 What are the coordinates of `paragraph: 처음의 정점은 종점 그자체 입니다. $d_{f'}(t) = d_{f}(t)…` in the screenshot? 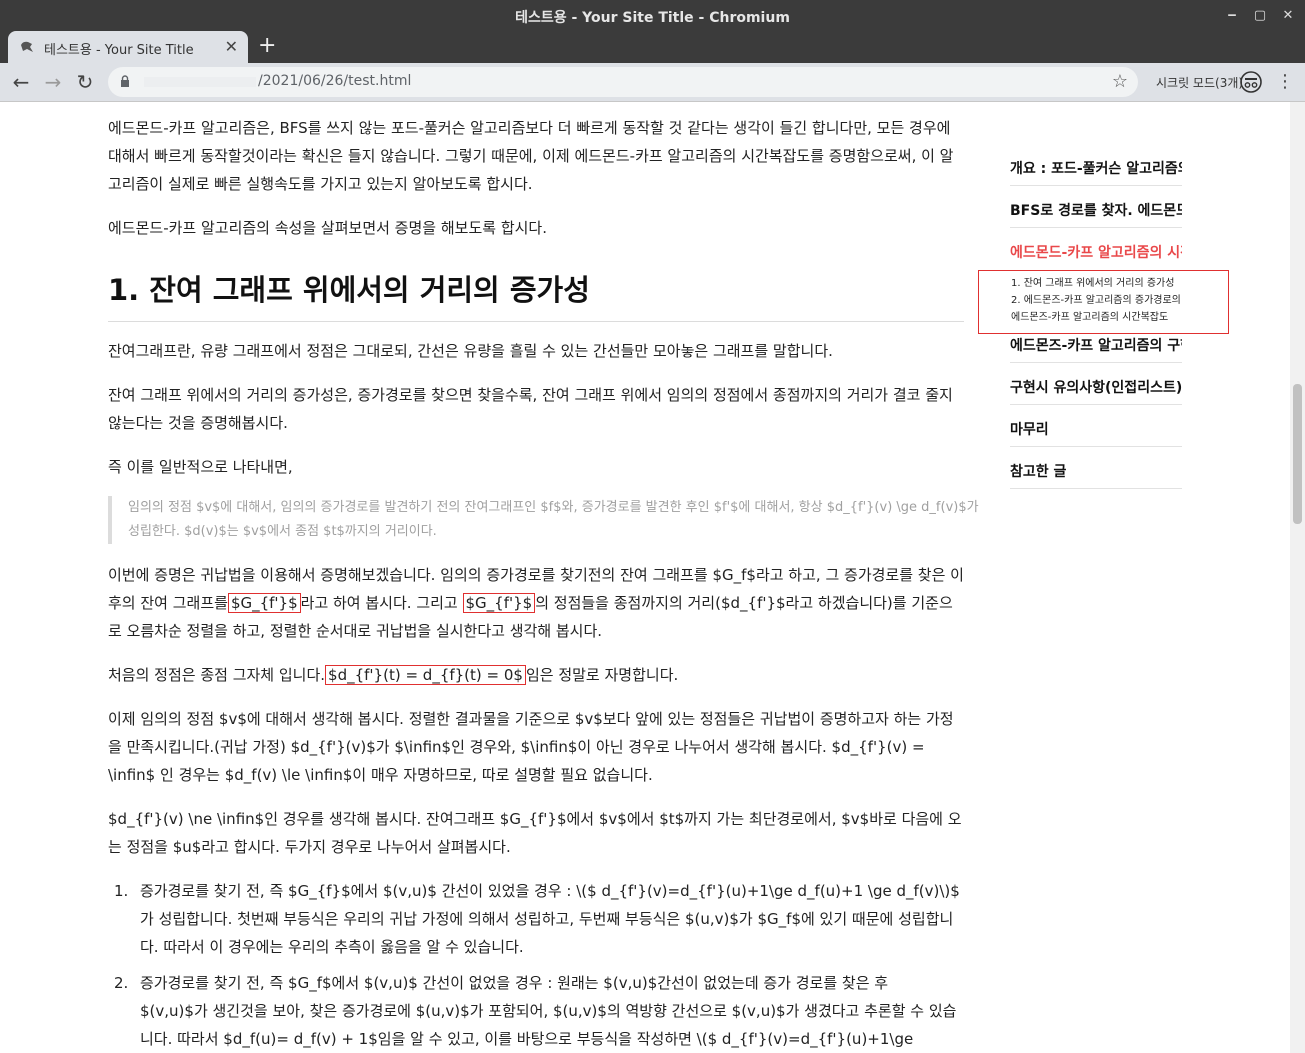 It's located at (536, 675).